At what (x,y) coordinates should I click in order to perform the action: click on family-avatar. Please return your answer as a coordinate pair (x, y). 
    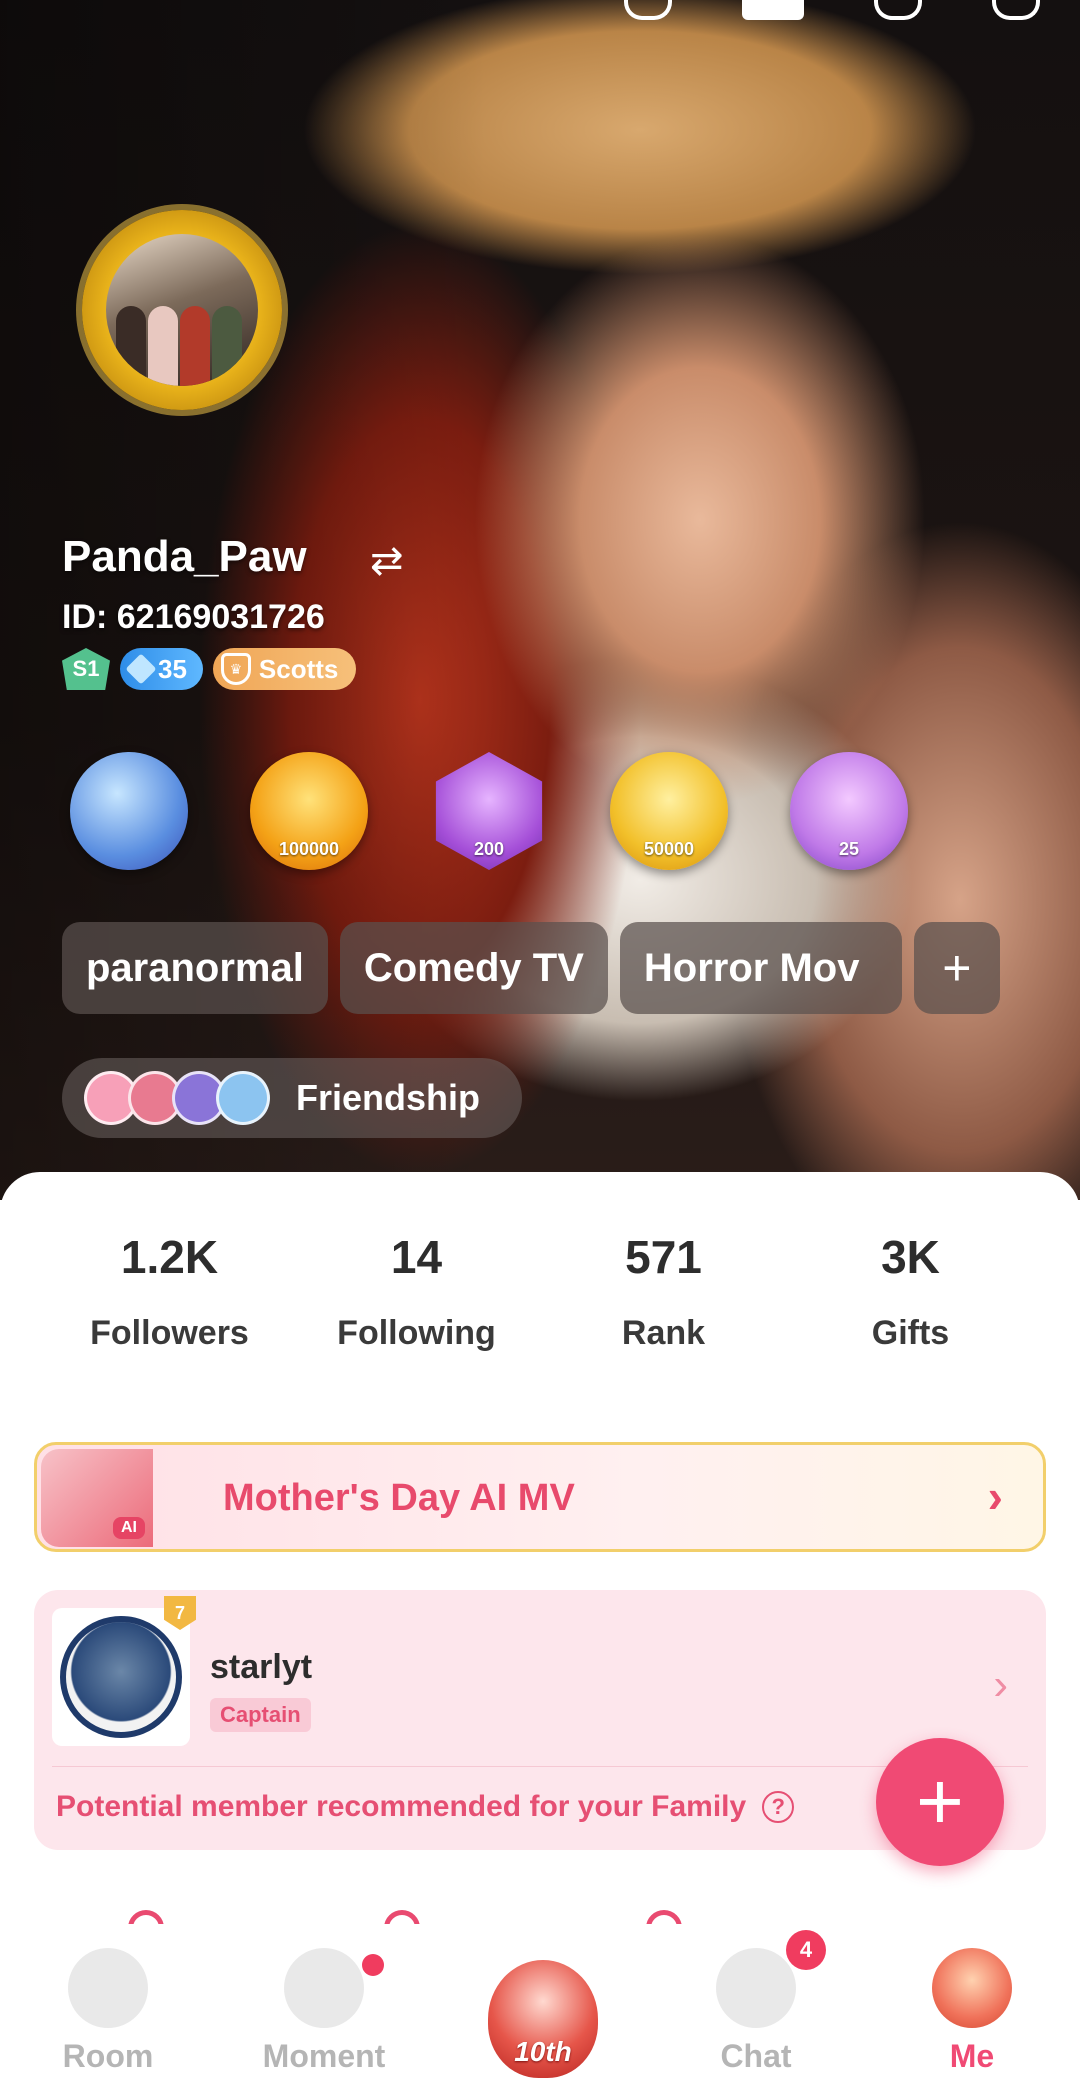
    Looking at the image, I should click on (121, 1677).